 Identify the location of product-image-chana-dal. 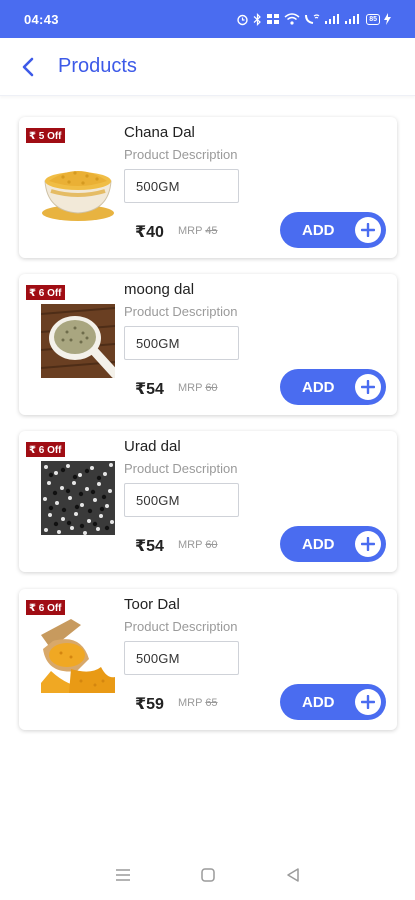
(78, 184).